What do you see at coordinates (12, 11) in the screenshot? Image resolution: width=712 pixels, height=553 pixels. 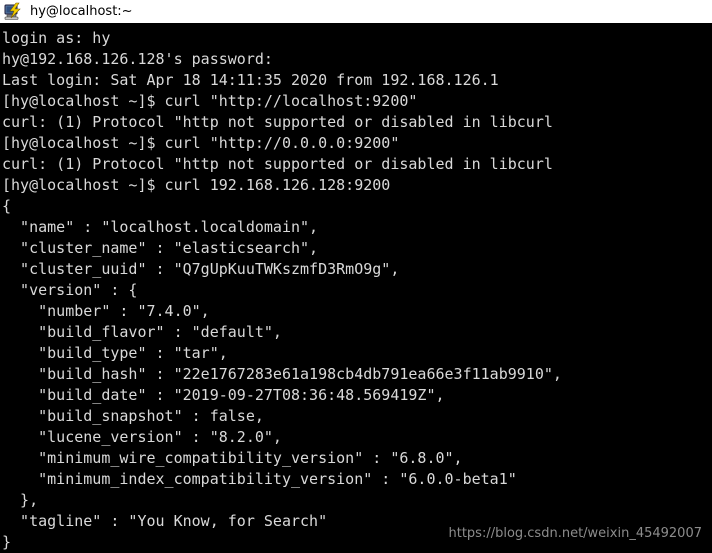 I see `putty-terminal-icon` at bounding box center [12, 11].